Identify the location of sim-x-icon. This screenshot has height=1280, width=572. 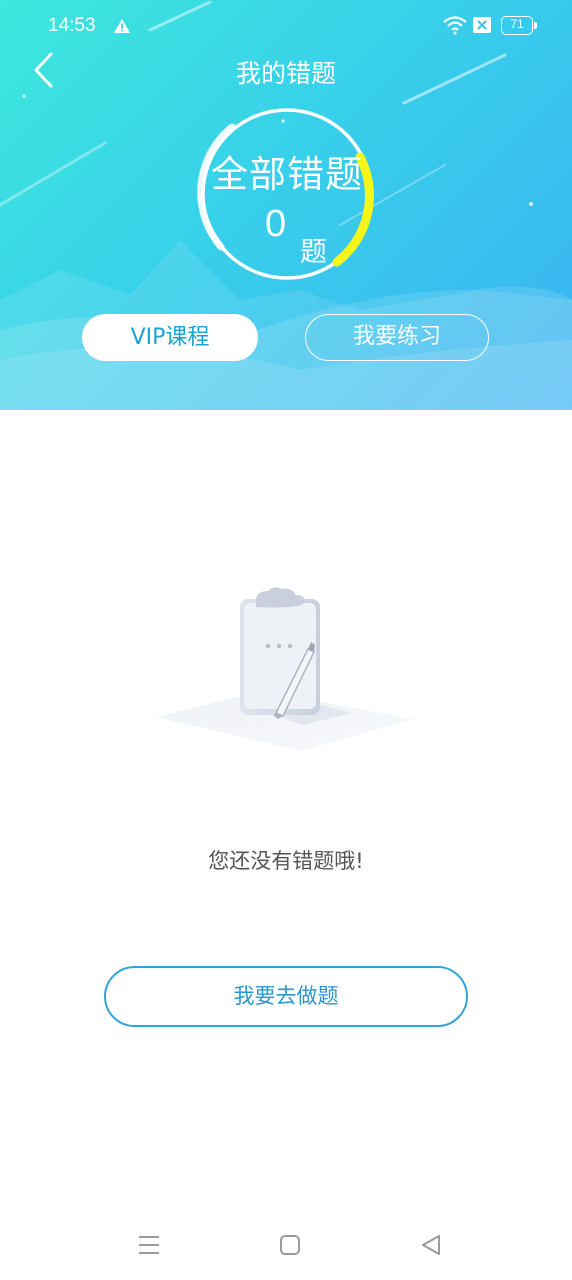
(482, 27).